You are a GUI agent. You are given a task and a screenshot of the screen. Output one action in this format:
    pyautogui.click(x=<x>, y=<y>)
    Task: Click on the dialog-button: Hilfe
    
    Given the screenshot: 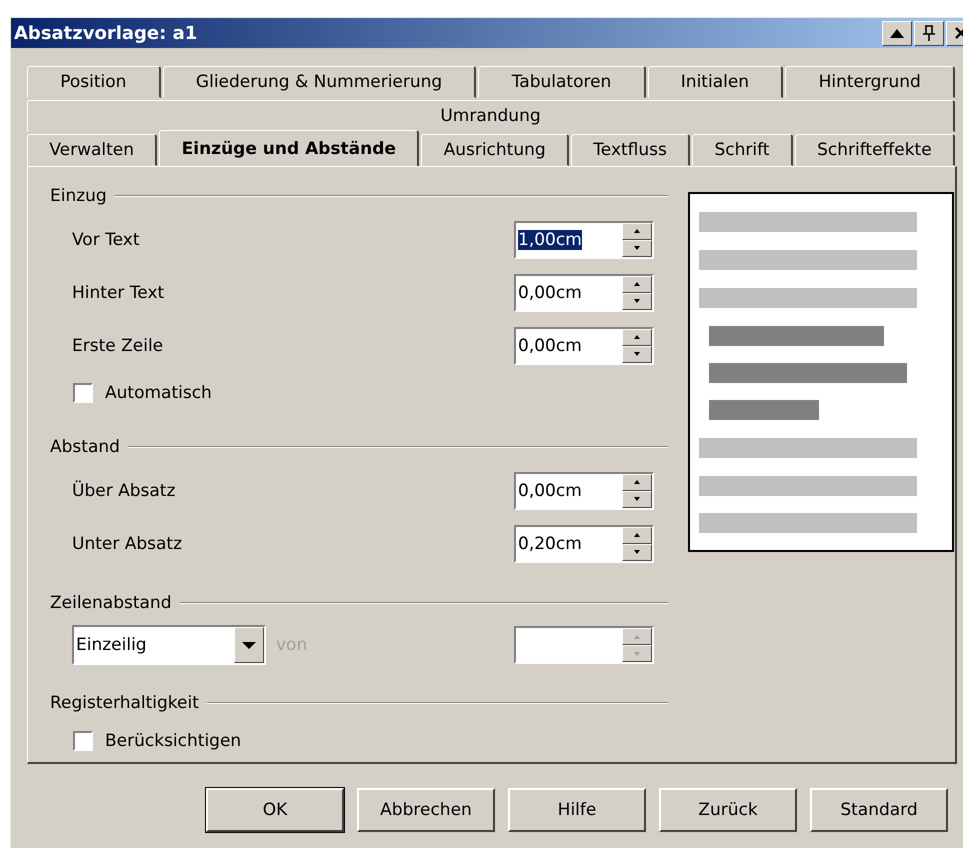 What is the action you would take?
    pyautogui.click(x=577, y=810)
    